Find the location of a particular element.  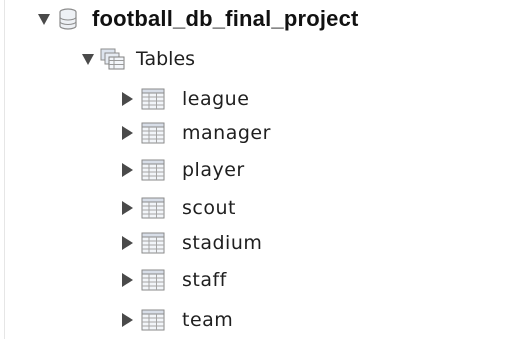

tree-item-table: player is located at coordinates (183, 170).